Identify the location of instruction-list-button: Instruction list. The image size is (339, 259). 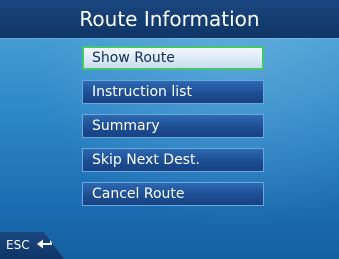
(173, 92).